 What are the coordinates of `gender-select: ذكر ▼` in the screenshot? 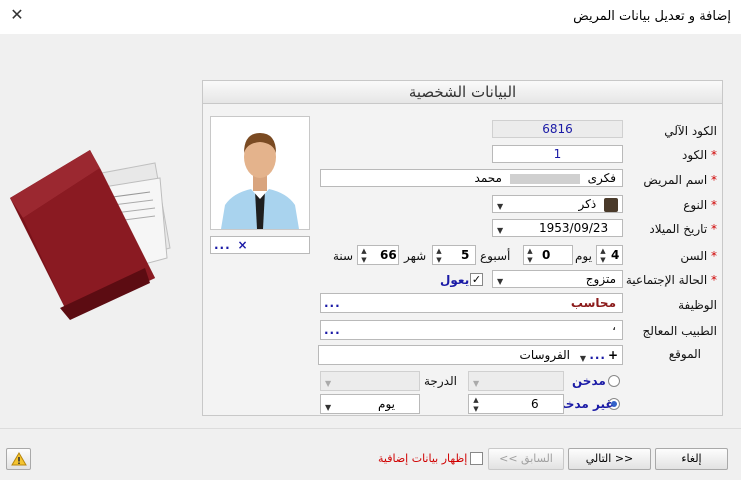 It's located at (557, 204).